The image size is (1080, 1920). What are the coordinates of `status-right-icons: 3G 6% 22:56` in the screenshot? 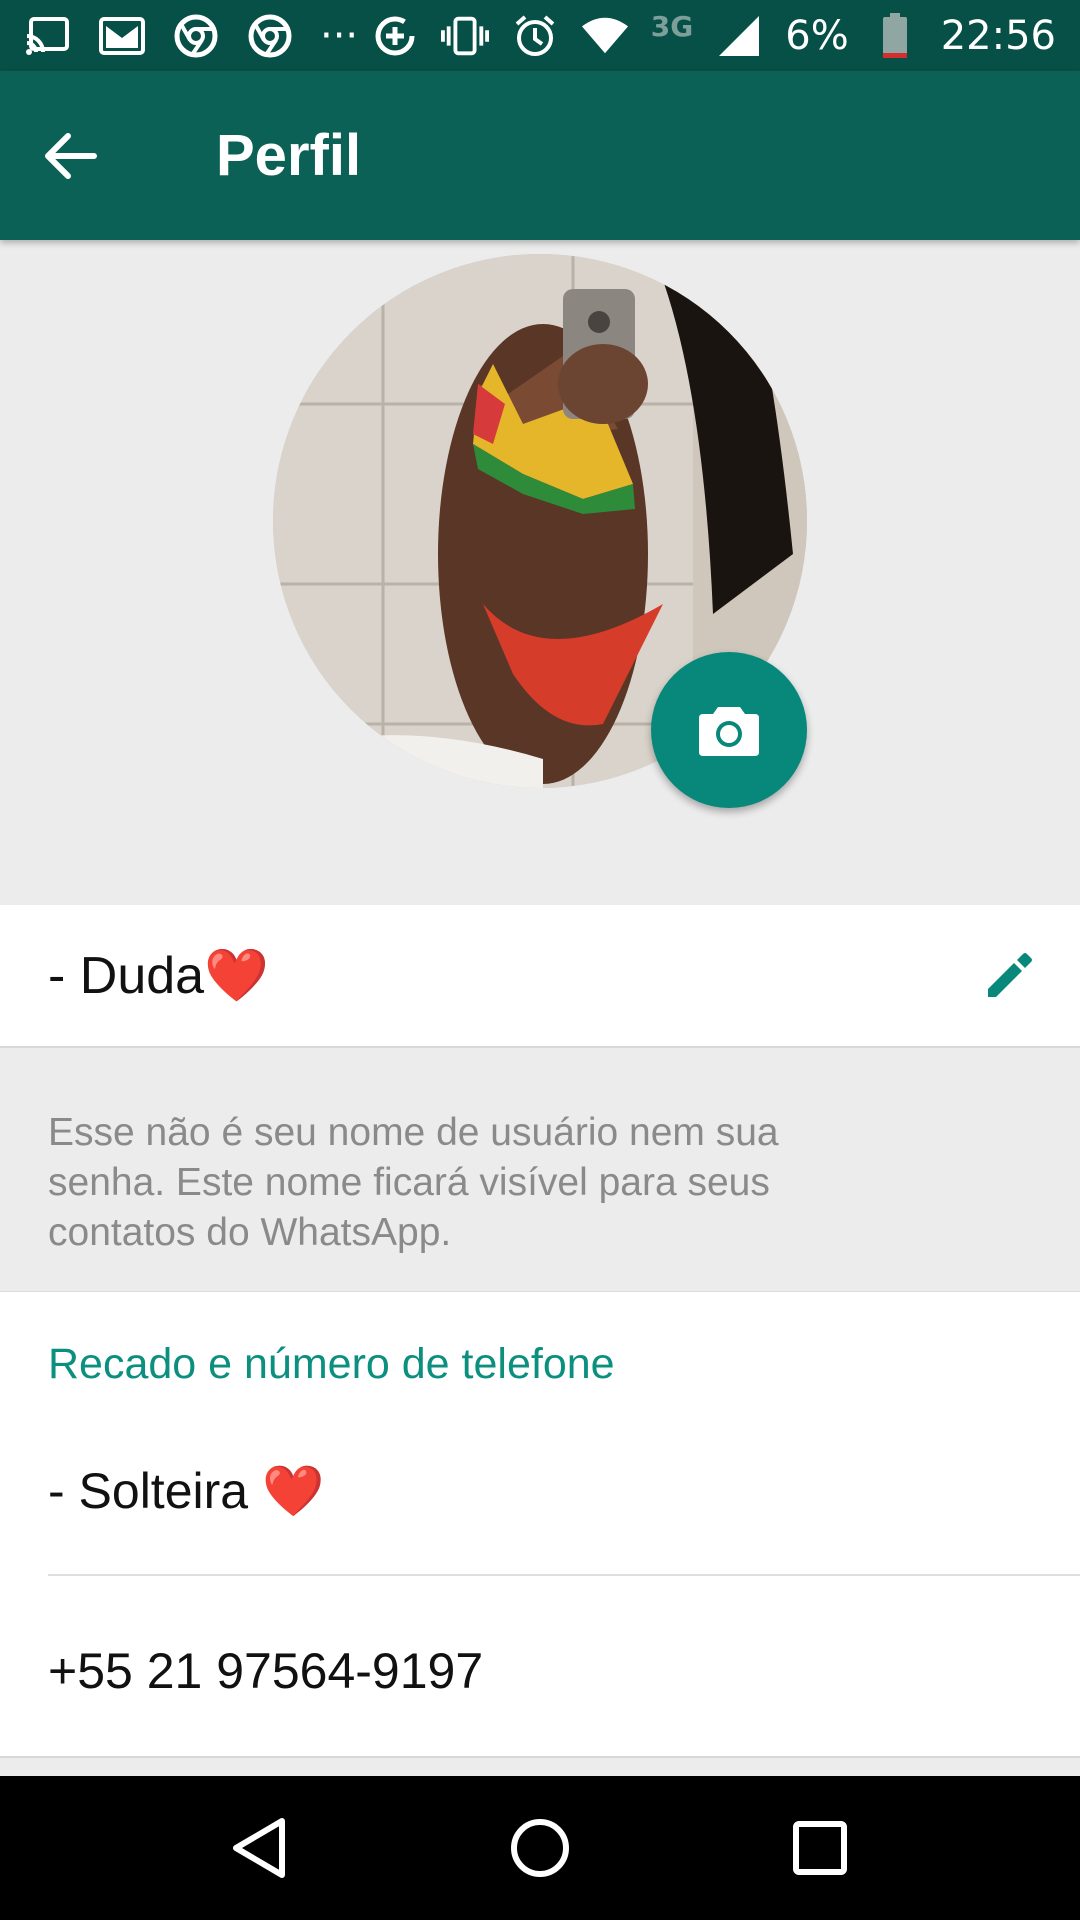 It's located at (713, 35).